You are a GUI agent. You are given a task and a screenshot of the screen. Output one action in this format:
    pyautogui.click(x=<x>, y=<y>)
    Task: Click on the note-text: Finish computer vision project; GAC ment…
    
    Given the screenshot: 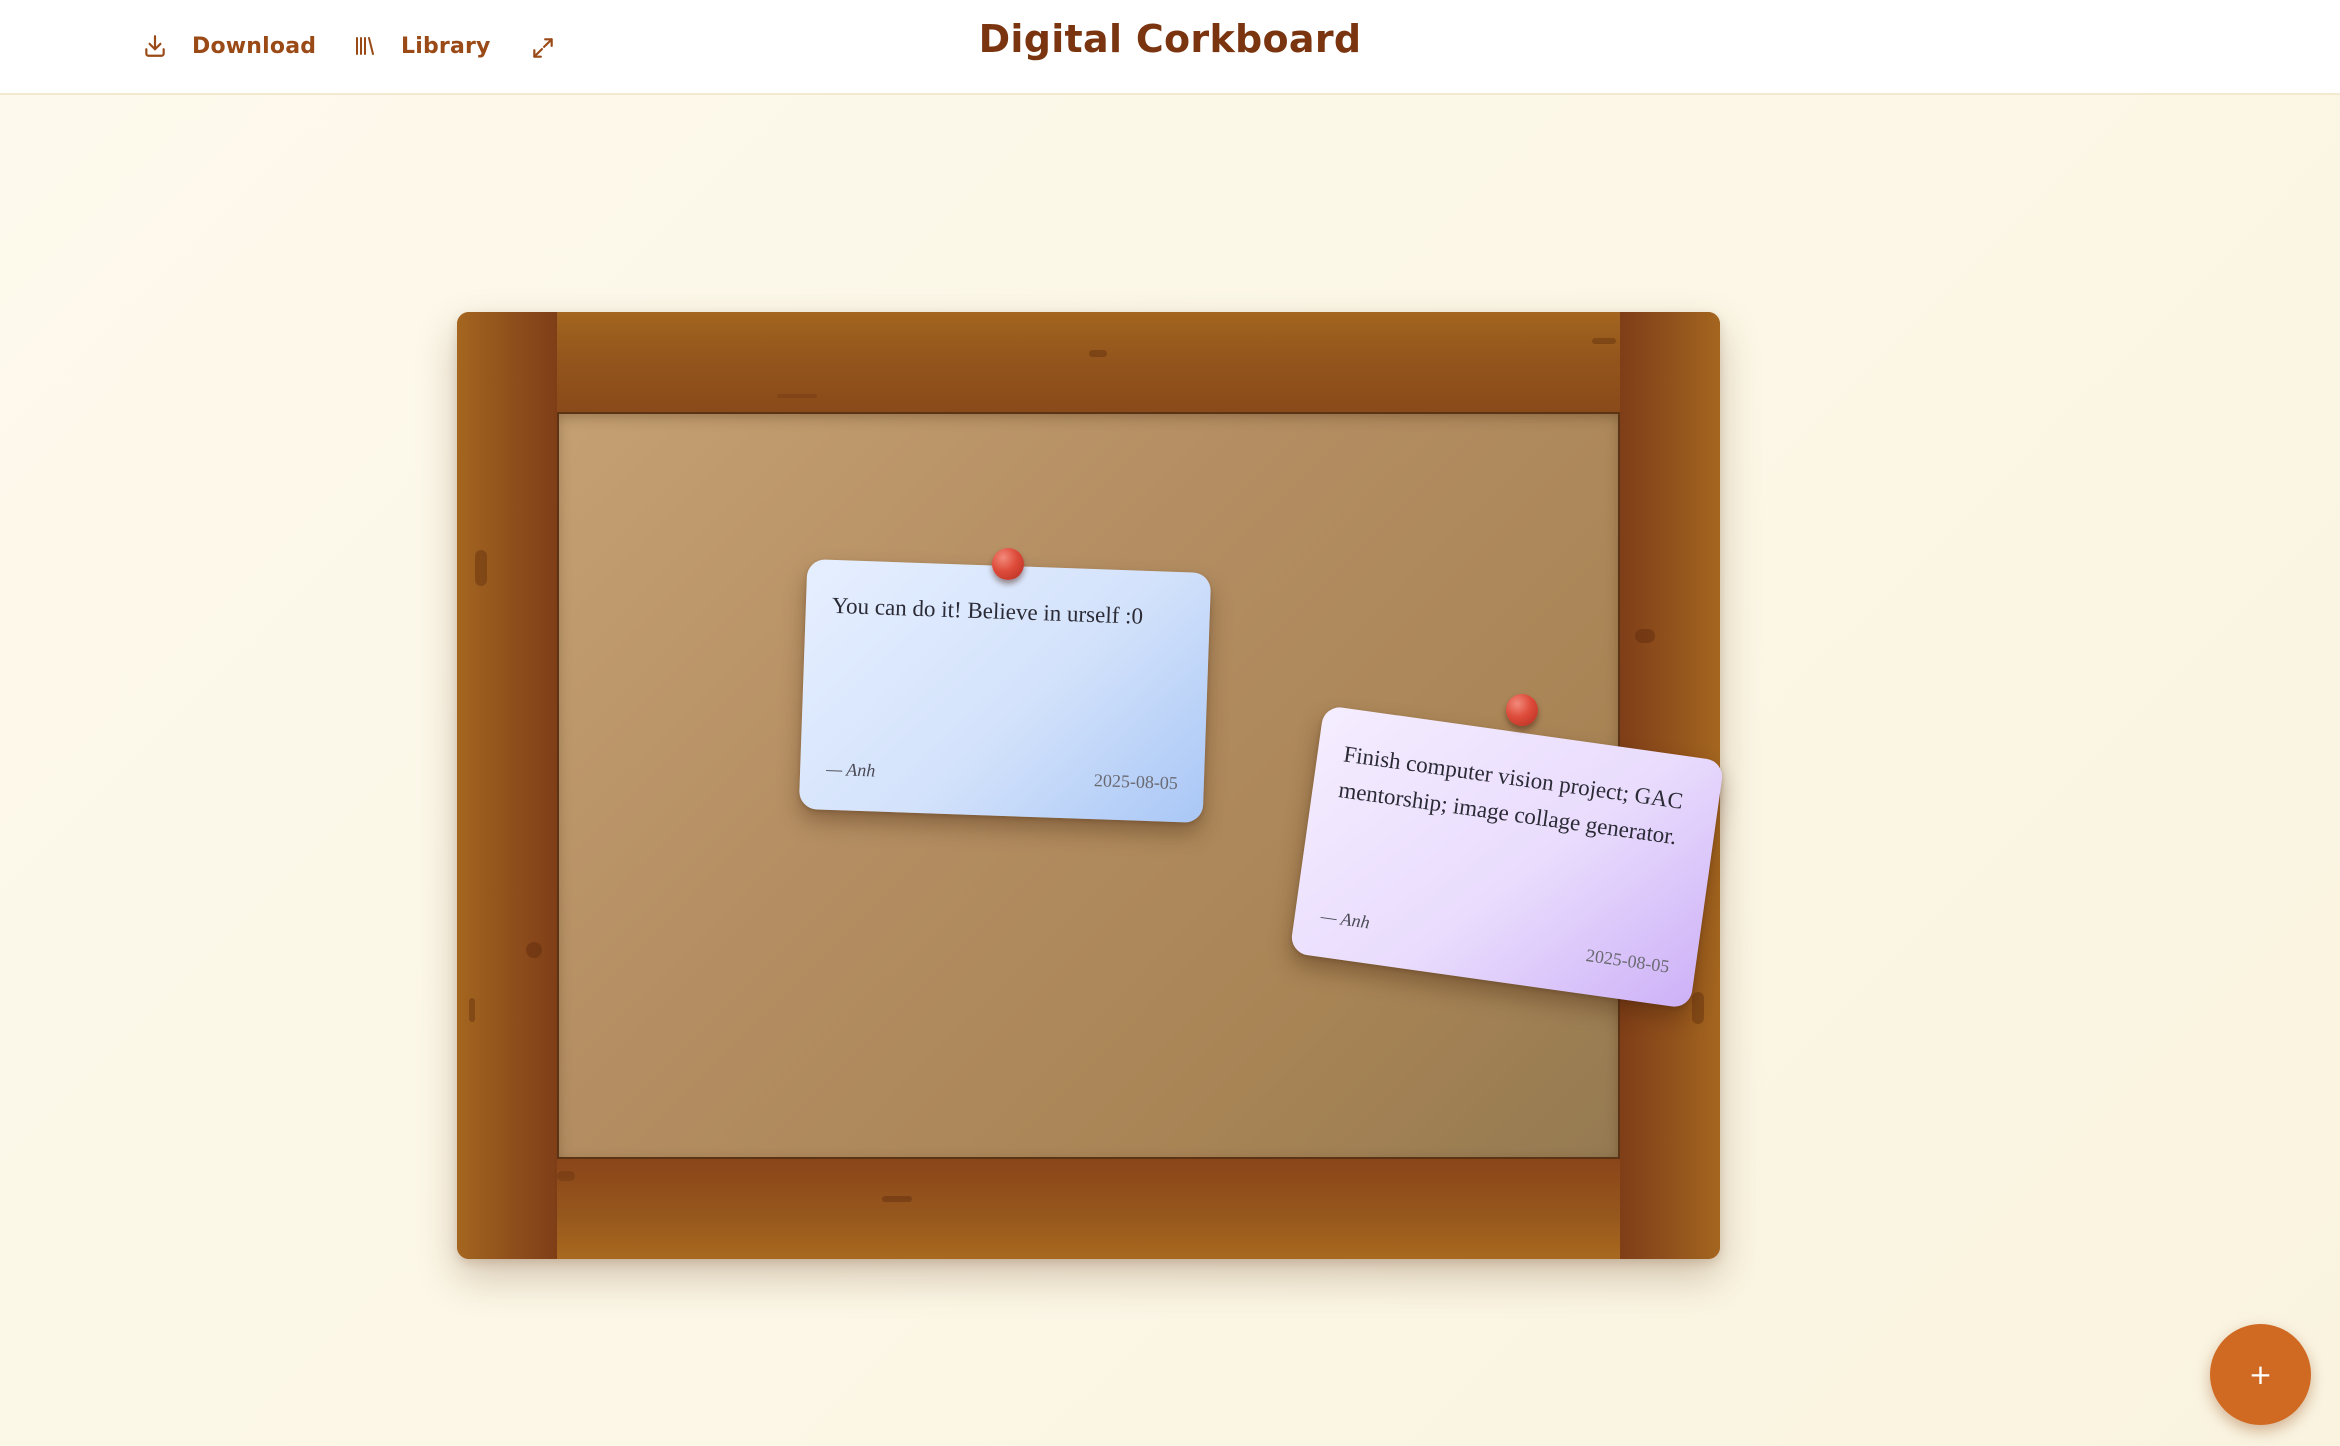 What is the action you would take?
    pyautogui.click(x=1511, y=795)
    